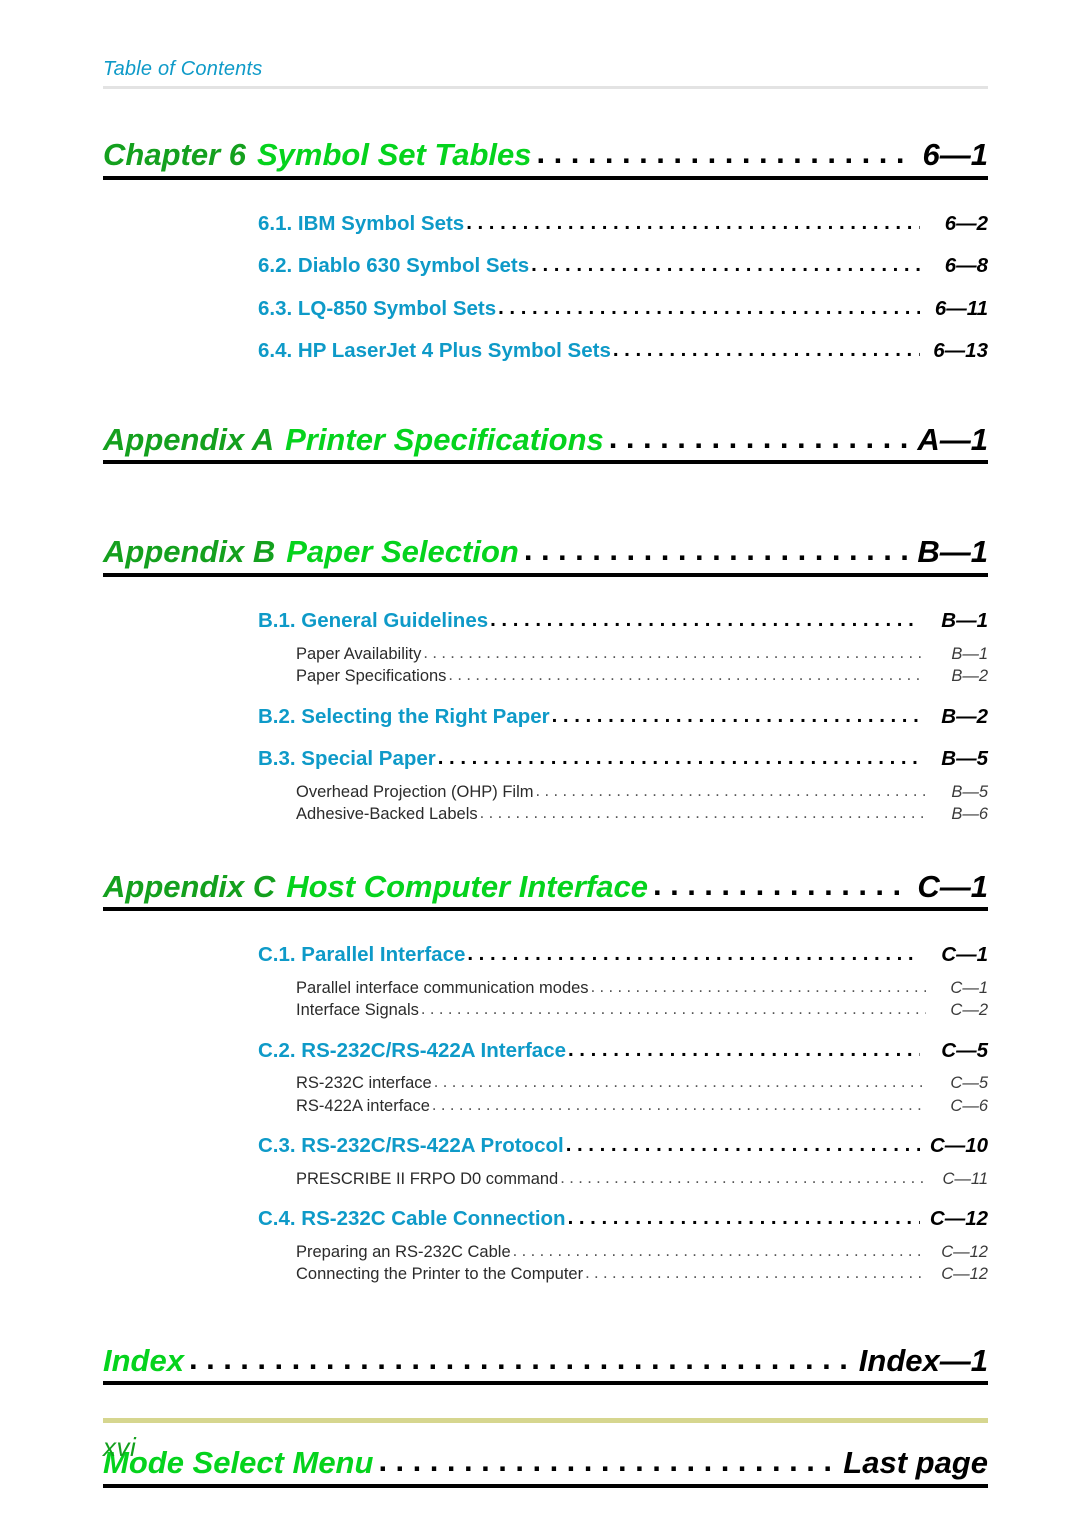  What do you see at coordinates (415, 791) in the screenshot?
I see `toc-entry-title: Overhead Projection (OHP) Film` at bounding box center [415, 791].